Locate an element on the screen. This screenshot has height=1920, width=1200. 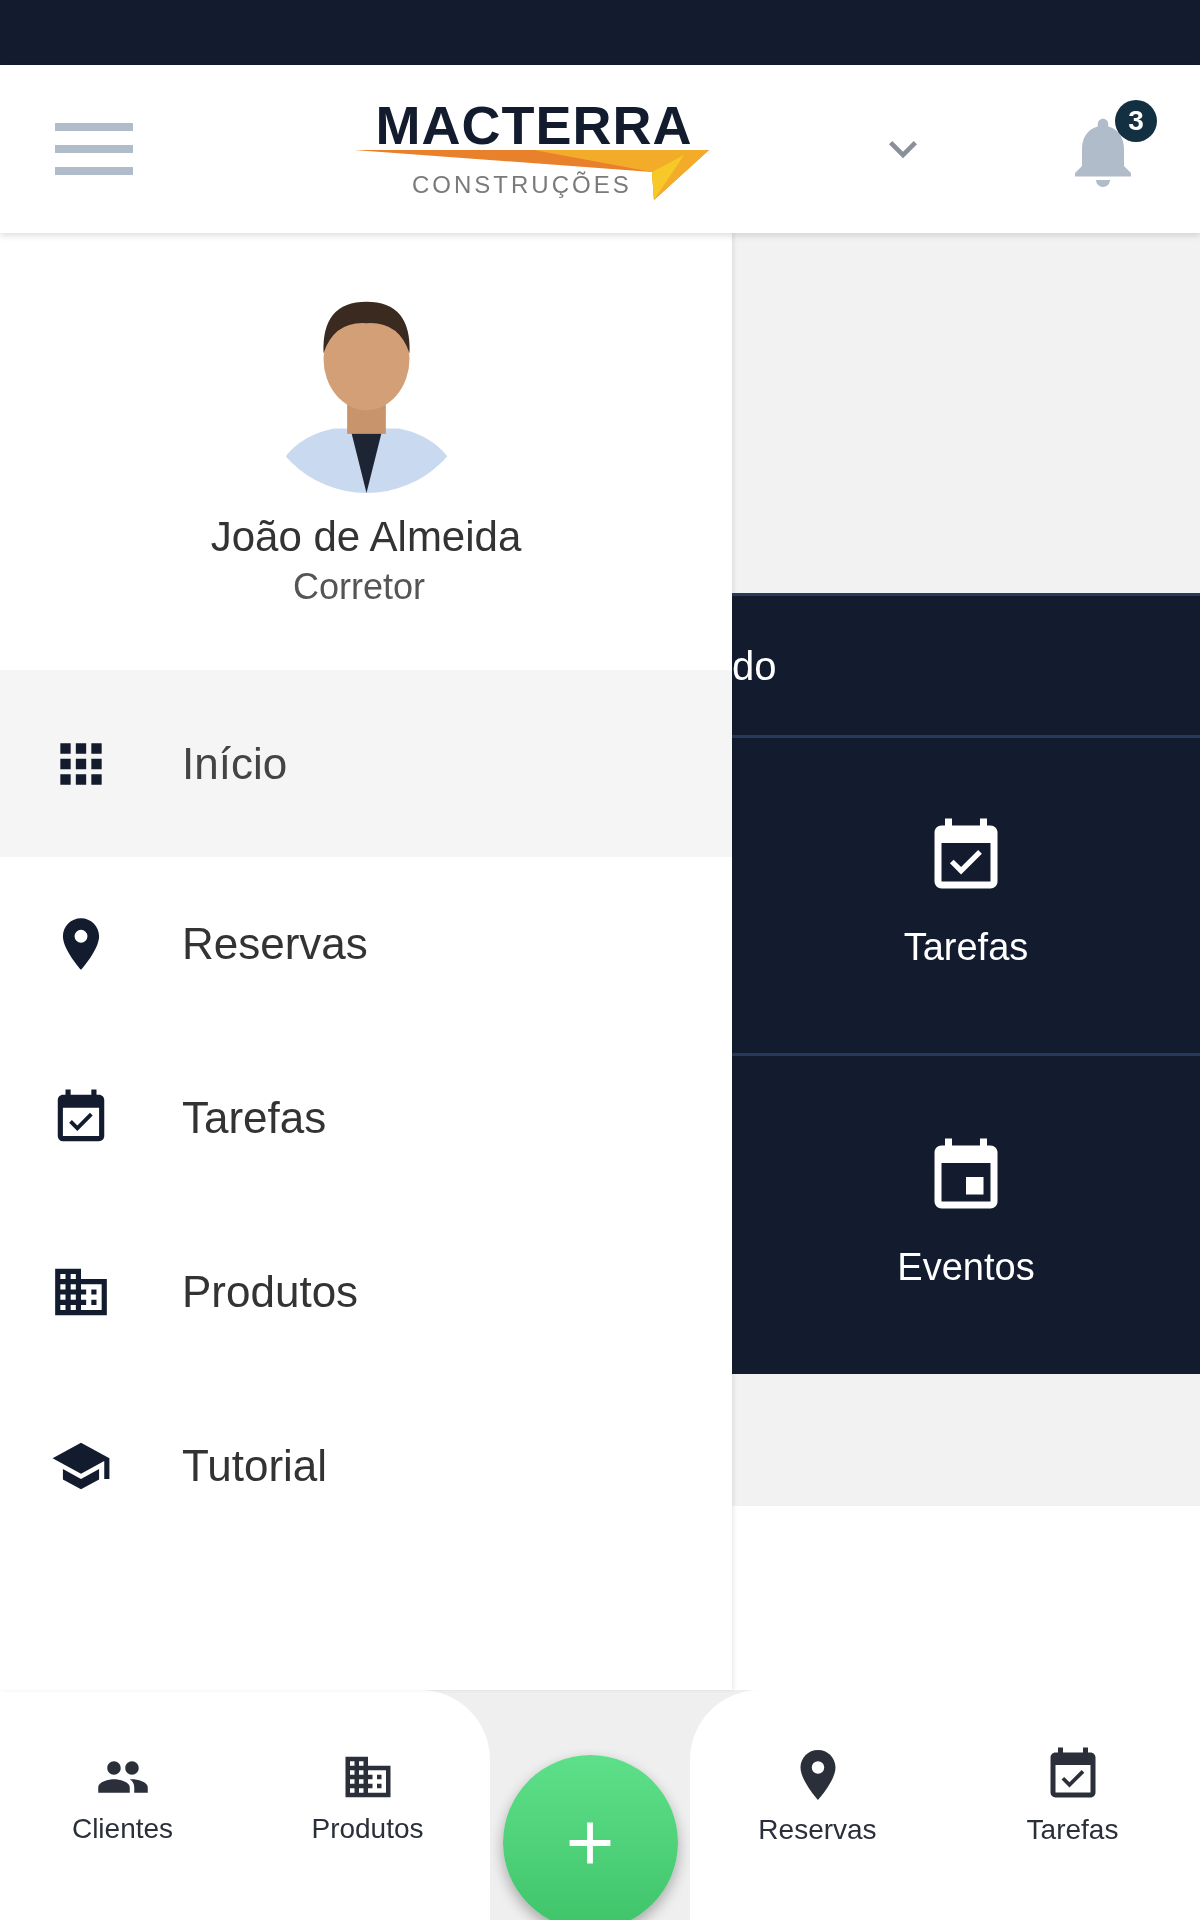
add-button is located at coordinates (590, 1837).